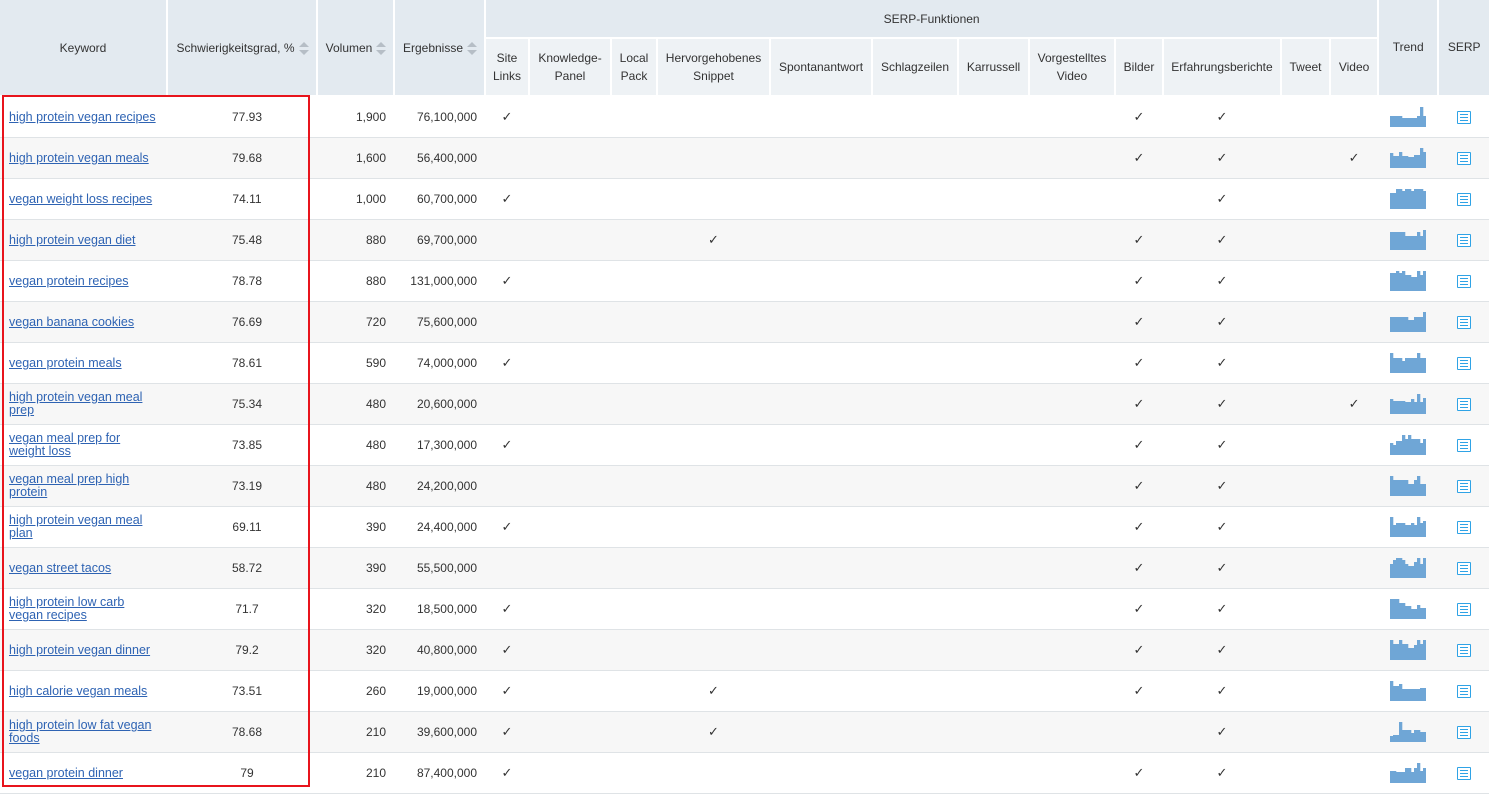 The height and width of the screenshot is (794, 1489). What do you see at coordinates (84, 363) in the screenshot?
I see `keyword-link: vegan protein meals` at bounding box center [84, 363].